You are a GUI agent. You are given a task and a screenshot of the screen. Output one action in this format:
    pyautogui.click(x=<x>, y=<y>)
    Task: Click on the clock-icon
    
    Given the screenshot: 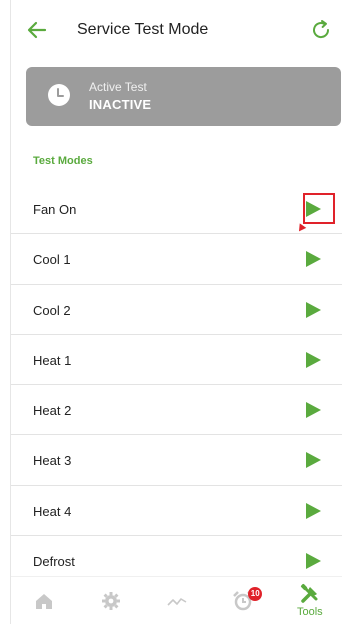 What is the action you would take?
    pyautogui.click(x=59, y=95)
    